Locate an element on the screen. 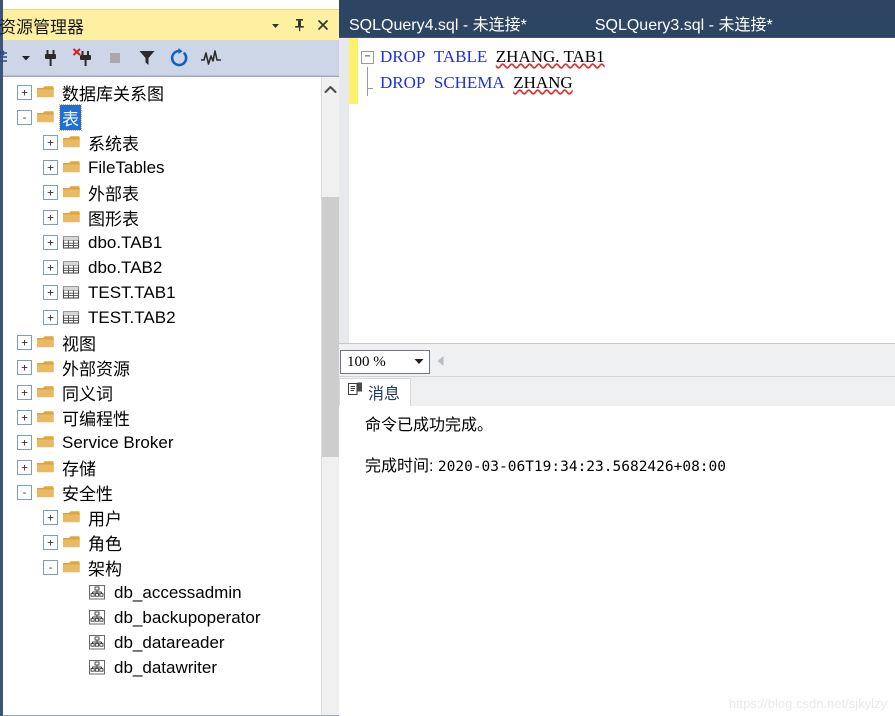 Image resolution: width=895 pixels, height=716 pixels. window-menu-dropdown-icon is located at coordinates (275, 25).